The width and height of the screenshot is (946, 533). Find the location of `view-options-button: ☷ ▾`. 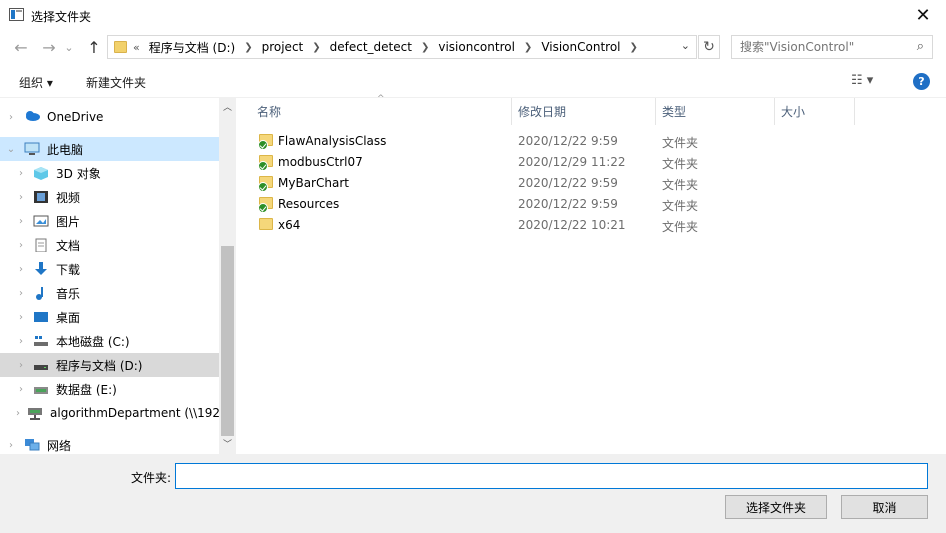

view-options-button: ☷ ▾ is located at coordinates (862, 80).